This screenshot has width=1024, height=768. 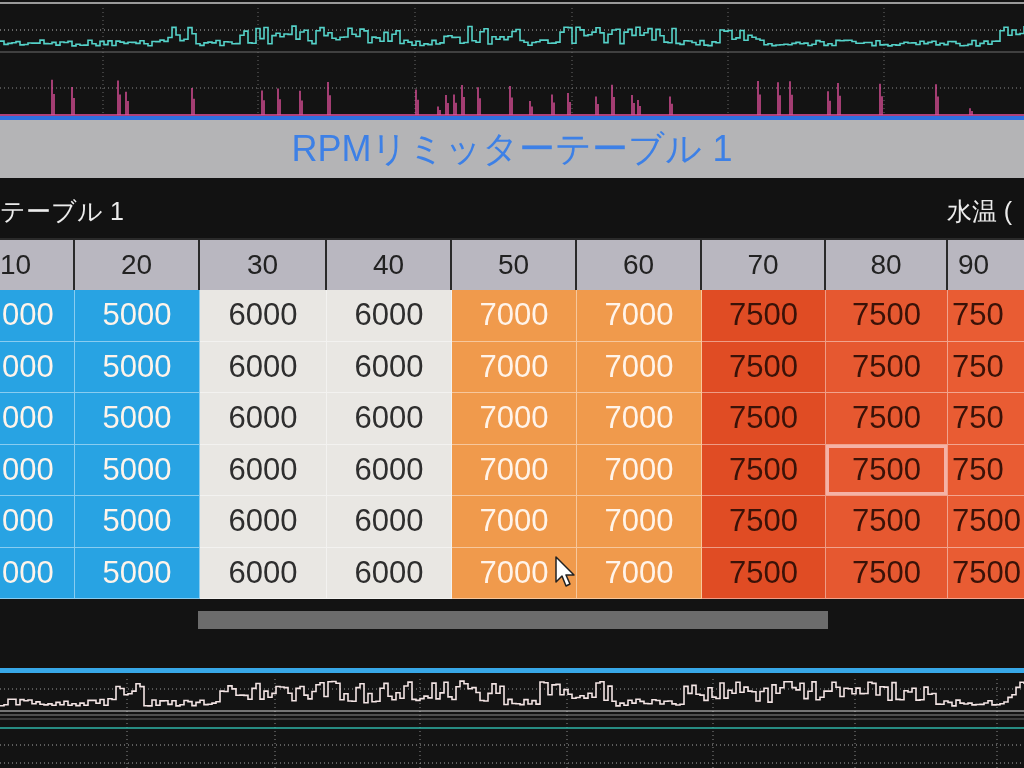 I want to click on column-header: 70, so click(x=764, y=264).